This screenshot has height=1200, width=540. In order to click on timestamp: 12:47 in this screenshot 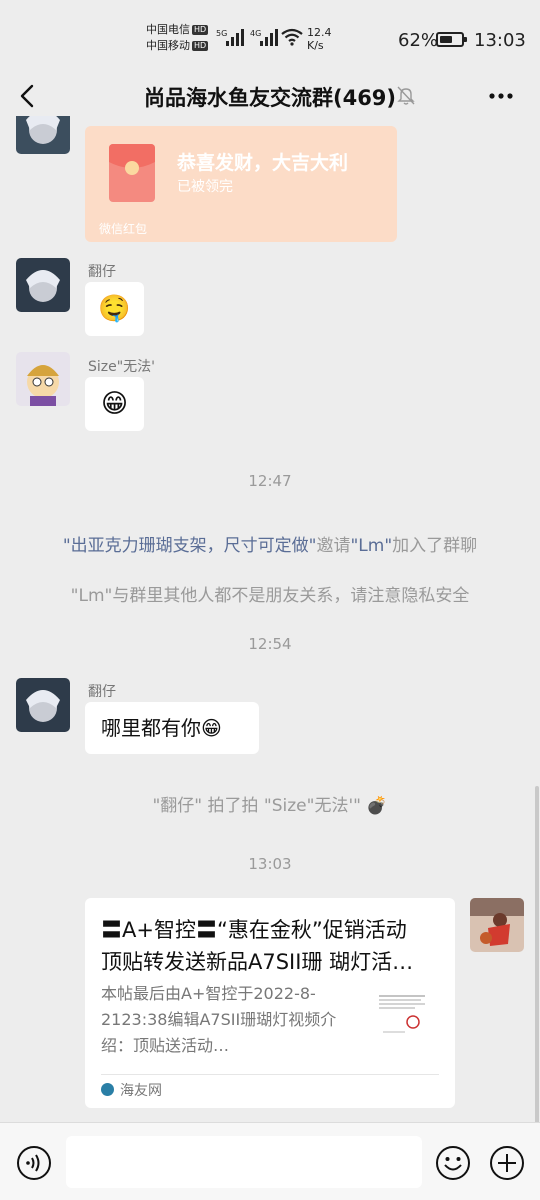, I will do `click(270, 481)`.